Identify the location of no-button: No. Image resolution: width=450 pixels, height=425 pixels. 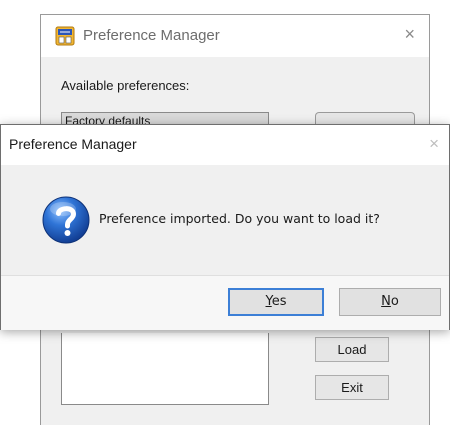
(390, 302).